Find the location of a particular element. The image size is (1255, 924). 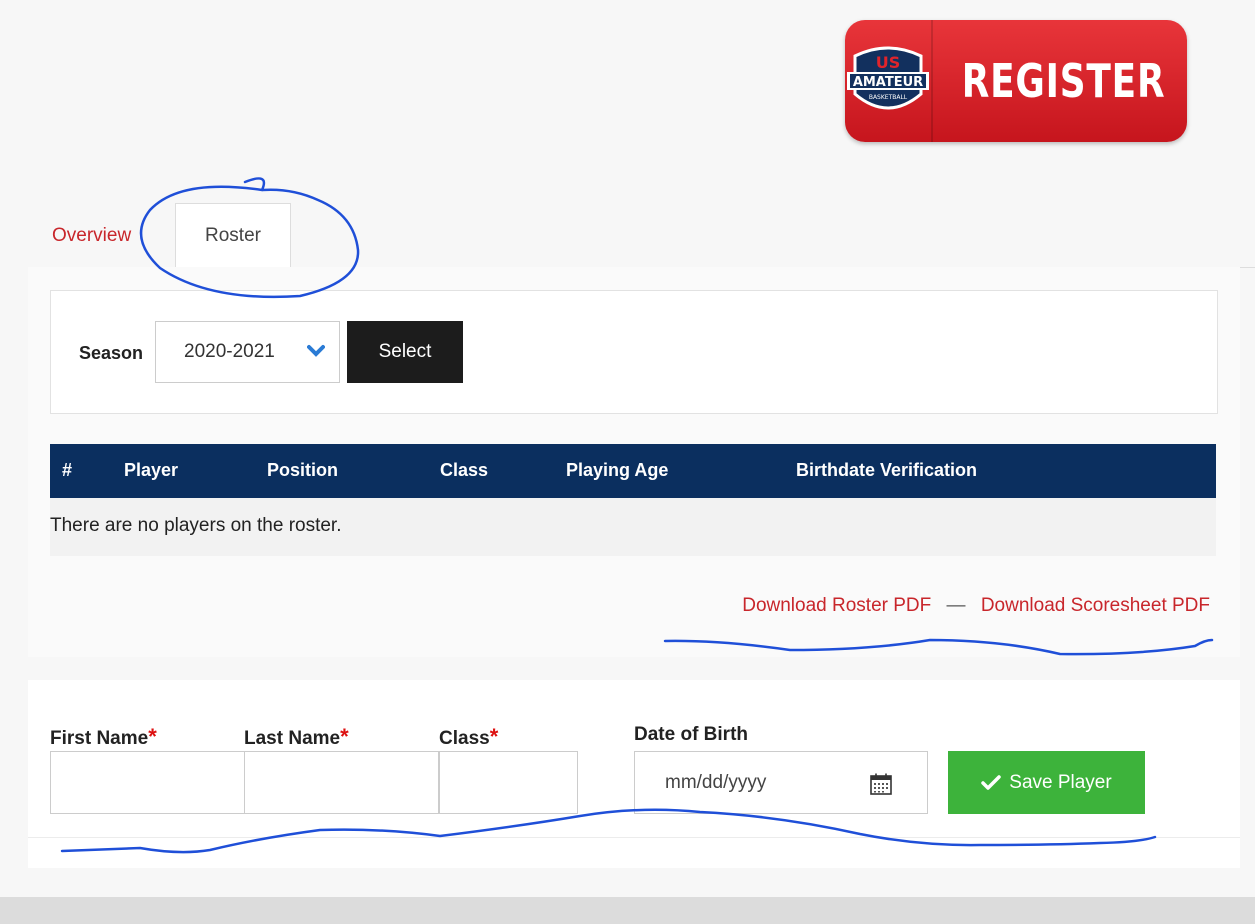

empty-roster-message: There are no players on the roster. is located at coordinates (196, 525).